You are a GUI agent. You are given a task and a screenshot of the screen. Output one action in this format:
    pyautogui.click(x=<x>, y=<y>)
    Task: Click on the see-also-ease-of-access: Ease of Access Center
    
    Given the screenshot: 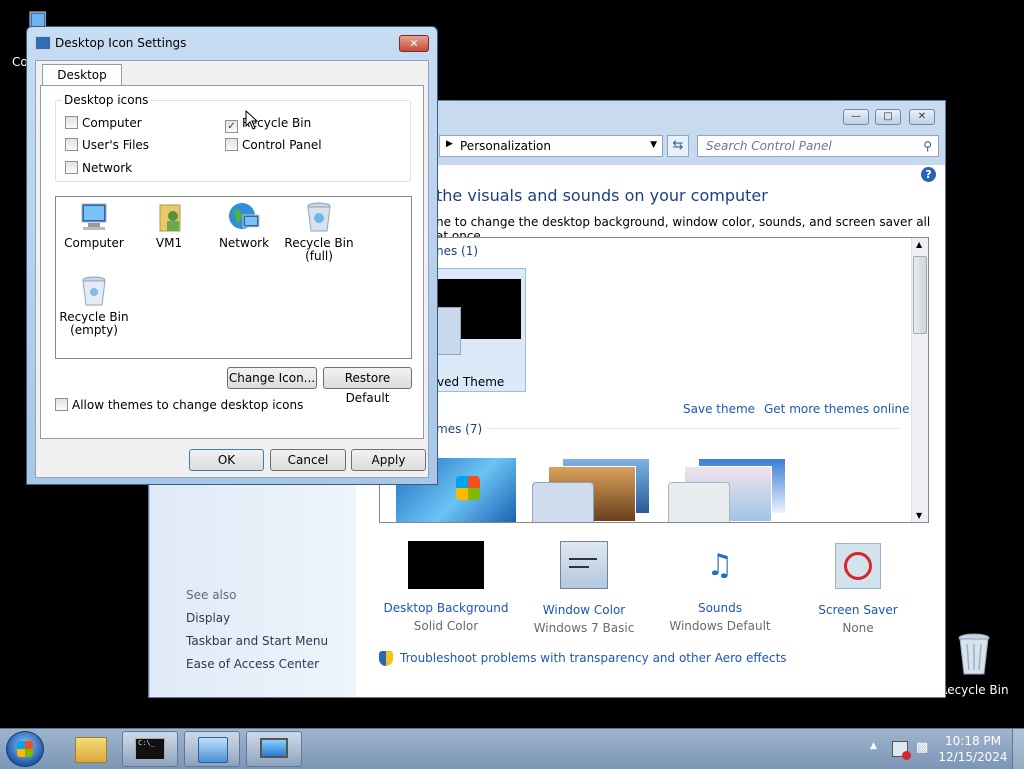 What is the action you would take?
    pyautogui.click(x=252, y=664)
    